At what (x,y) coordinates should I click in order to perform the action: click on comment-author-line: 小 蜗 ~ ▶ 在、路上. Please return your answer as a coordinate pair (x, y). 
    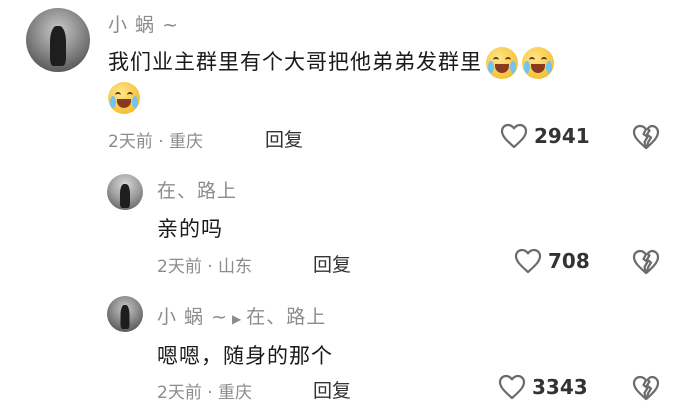
    Looking at the image, I should click on (241, 315).